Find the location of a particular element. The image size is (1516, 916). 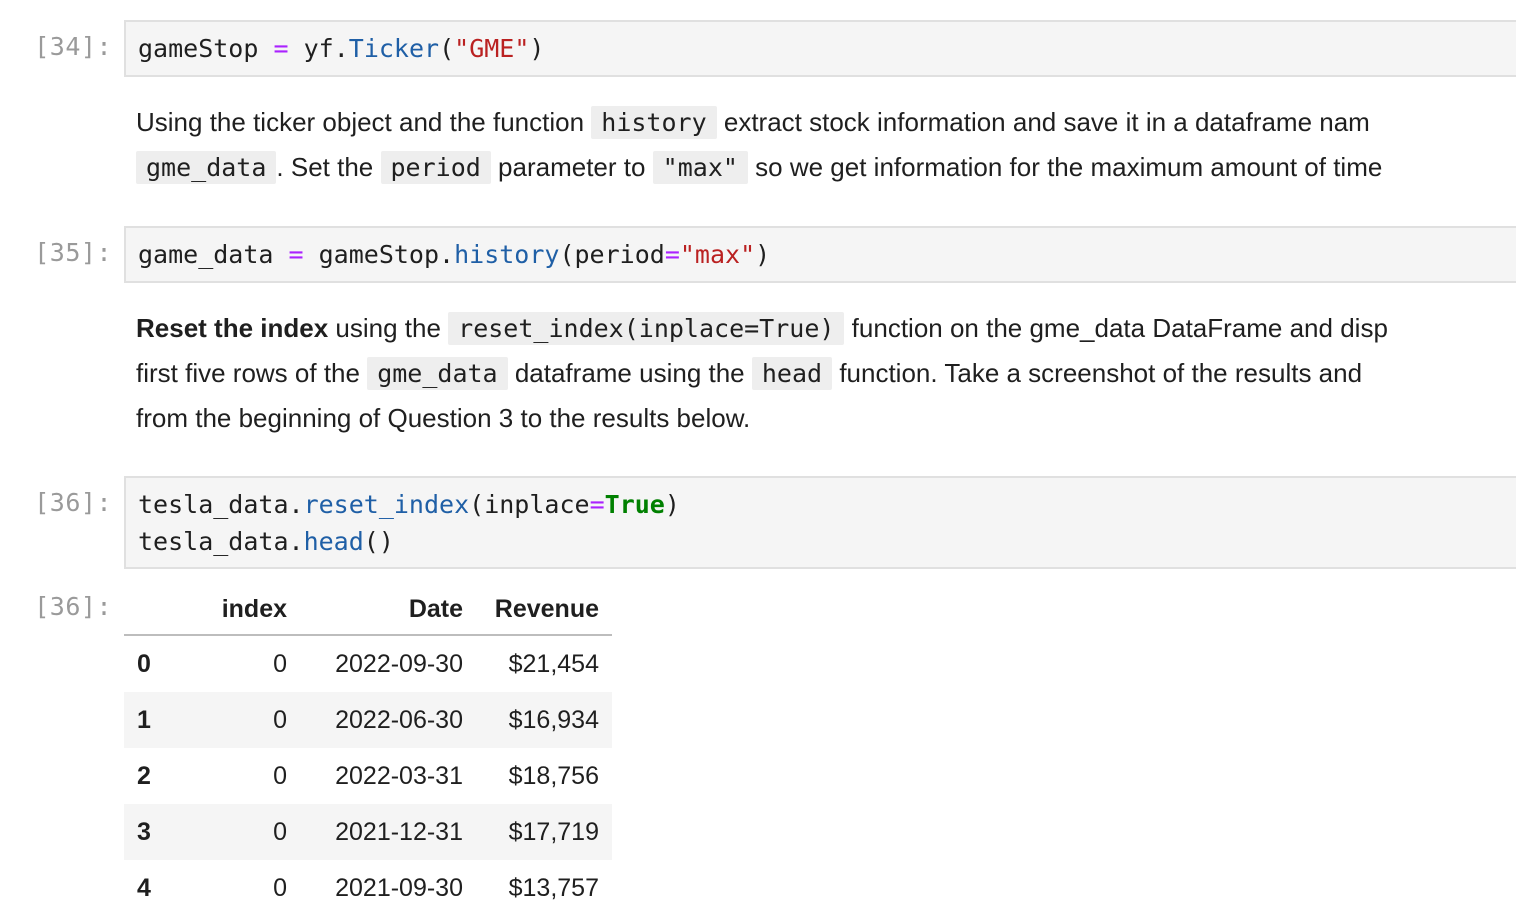

table-cell: 2021-09-30 is located at coordinates (399, 887).